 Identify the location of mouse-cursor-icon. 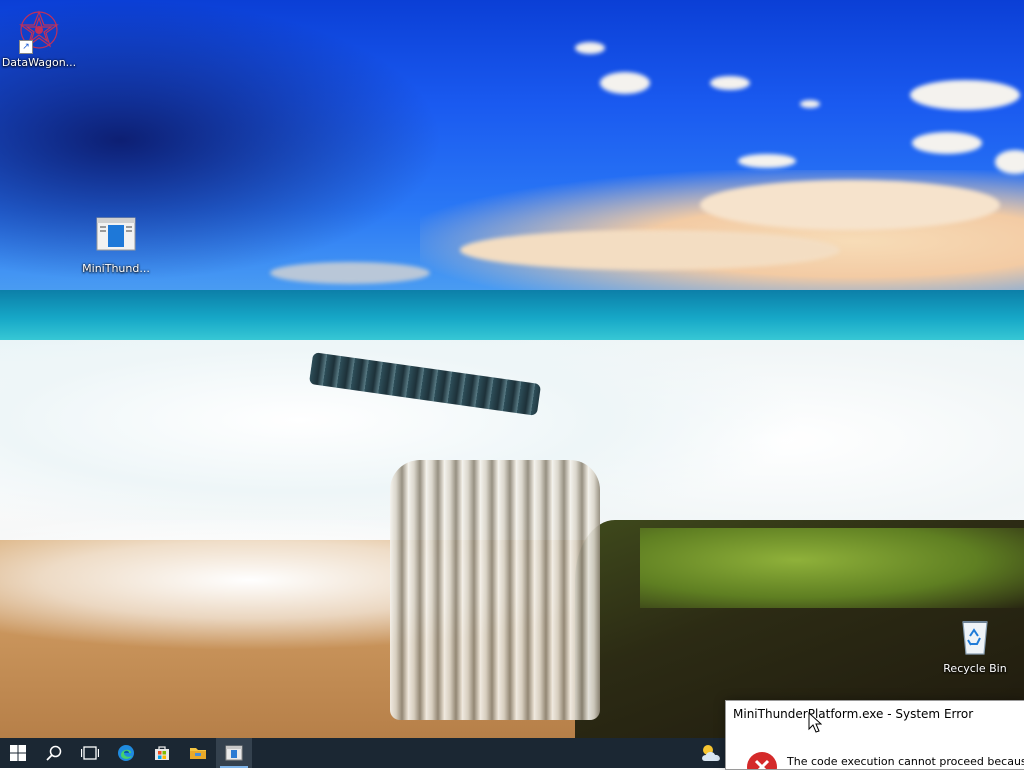
(815, 722).